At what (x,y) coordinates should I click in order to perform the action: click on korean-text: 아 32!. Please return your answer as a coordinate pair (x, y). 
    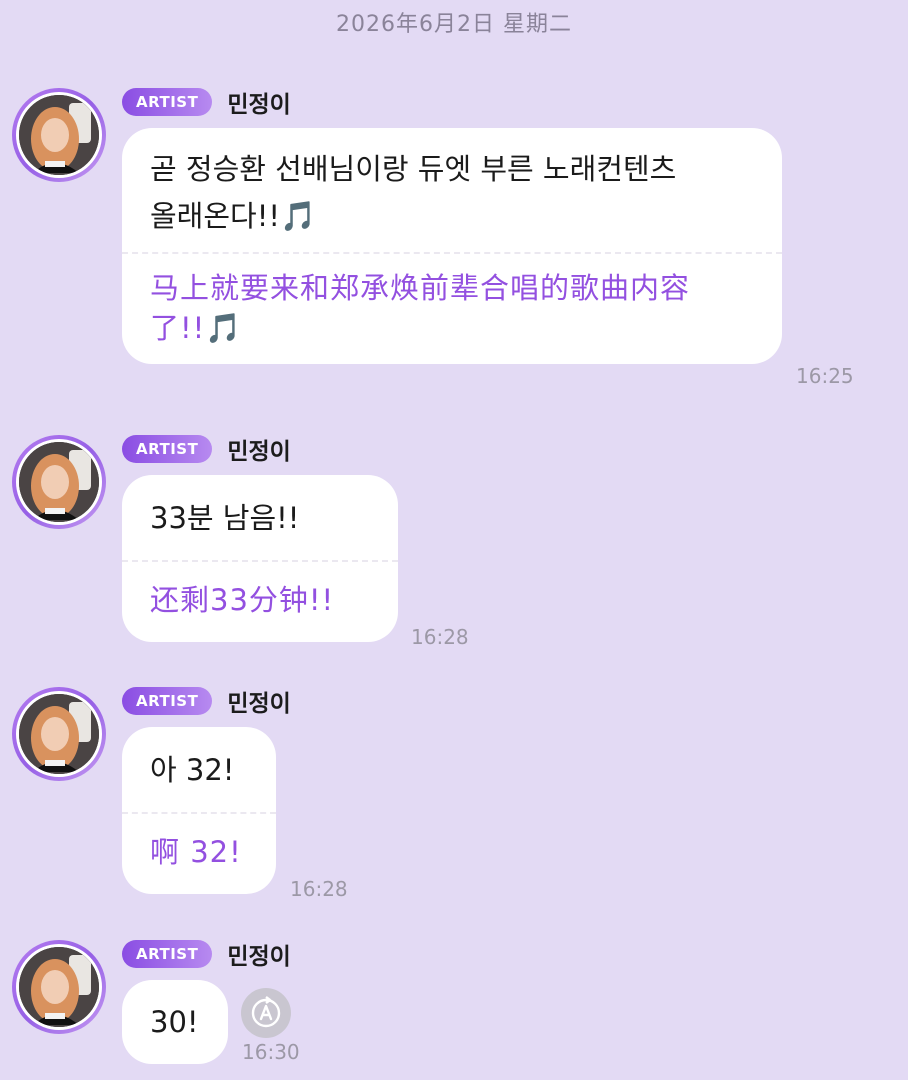
    Looking at the image, I should click on (199, 769).